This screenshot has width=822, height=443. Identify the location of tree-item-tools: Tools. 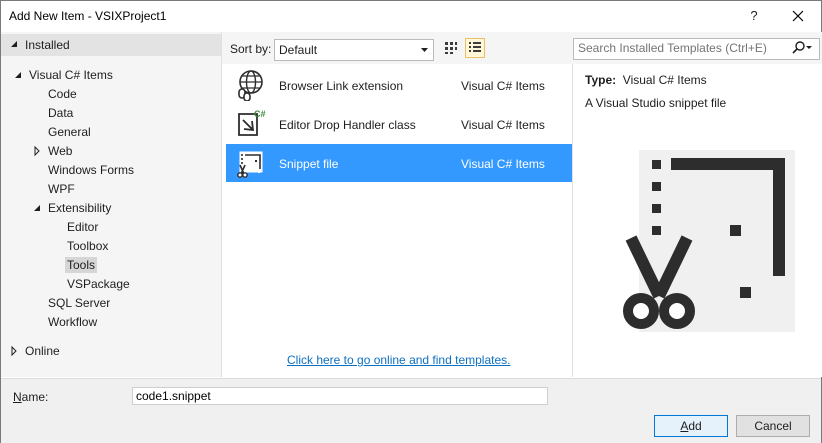
(81, 265).